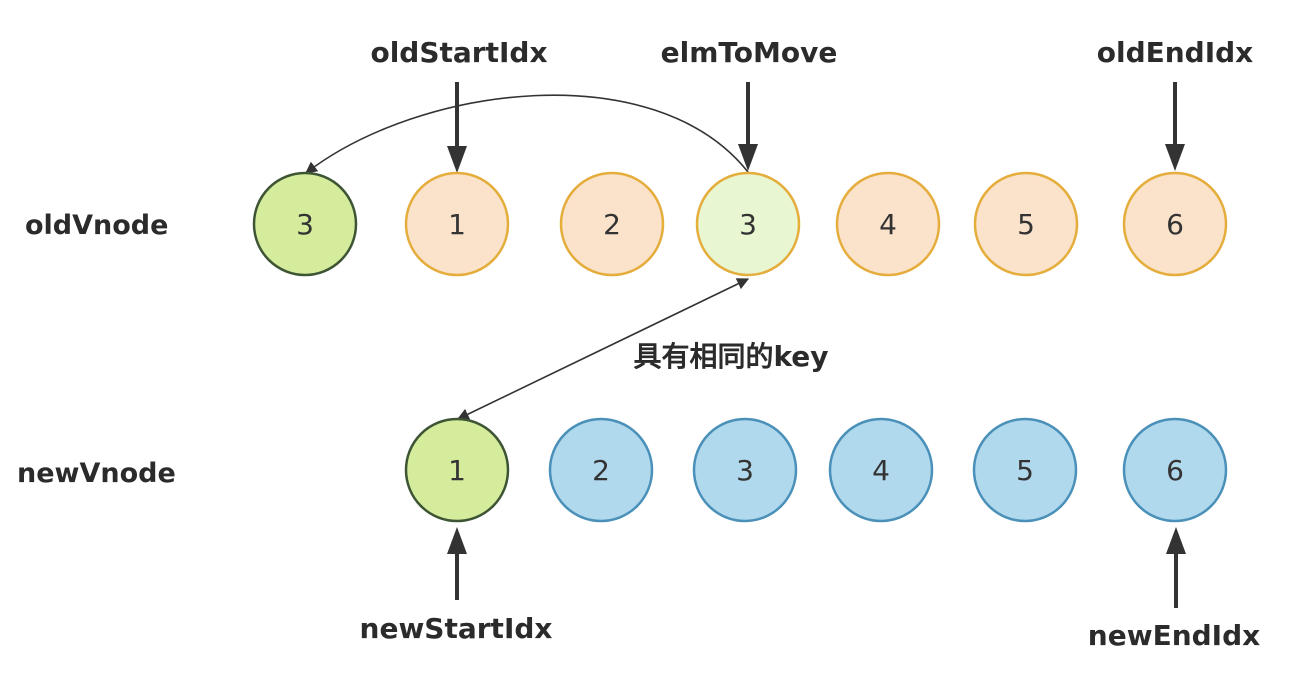 This screenshot has height=680, width=1300. Describe the element at coordinates (748, 126) in the screenshot. I see `elm-to-move-pointer` at that location.